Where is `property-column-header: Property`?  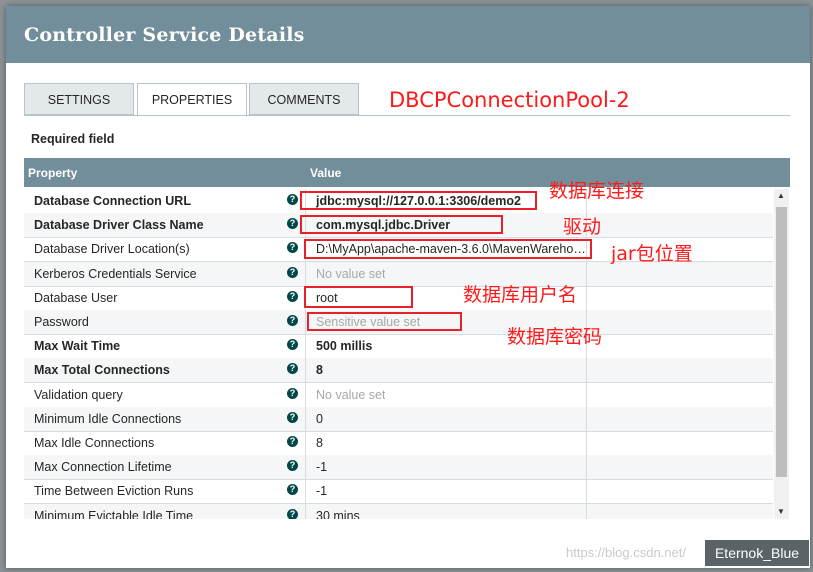
property-column-header: Property is located at coordinates (53, 173).